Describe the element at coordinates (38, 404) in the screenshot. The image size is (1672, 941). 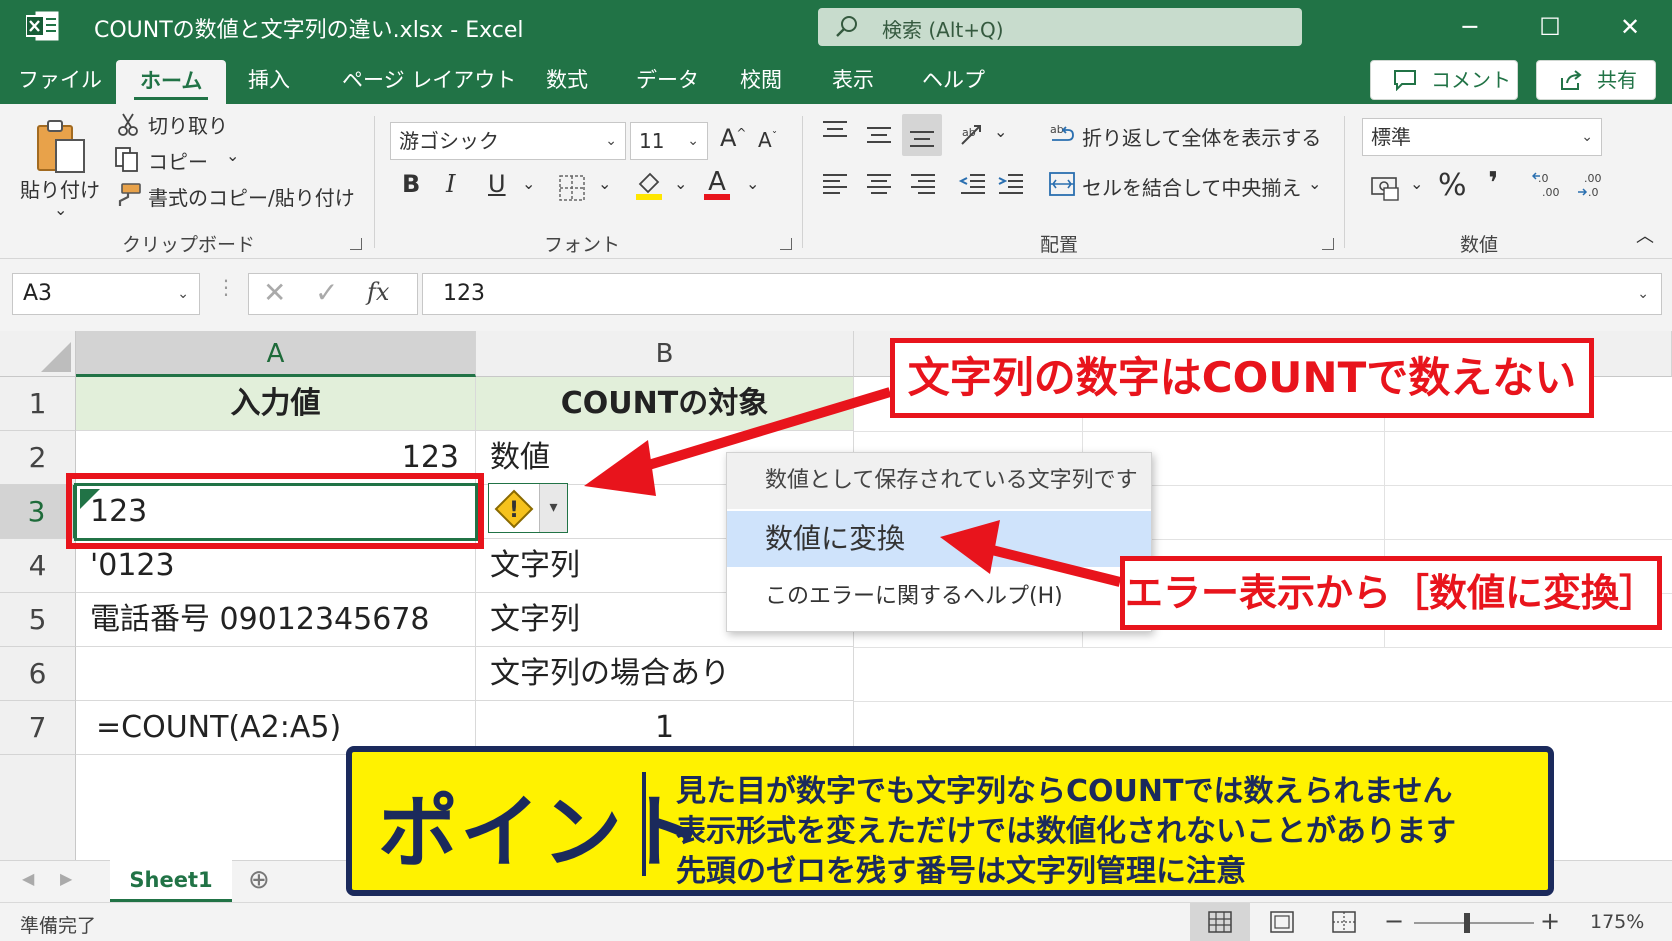
I see `row-header-1: 1` at that location.